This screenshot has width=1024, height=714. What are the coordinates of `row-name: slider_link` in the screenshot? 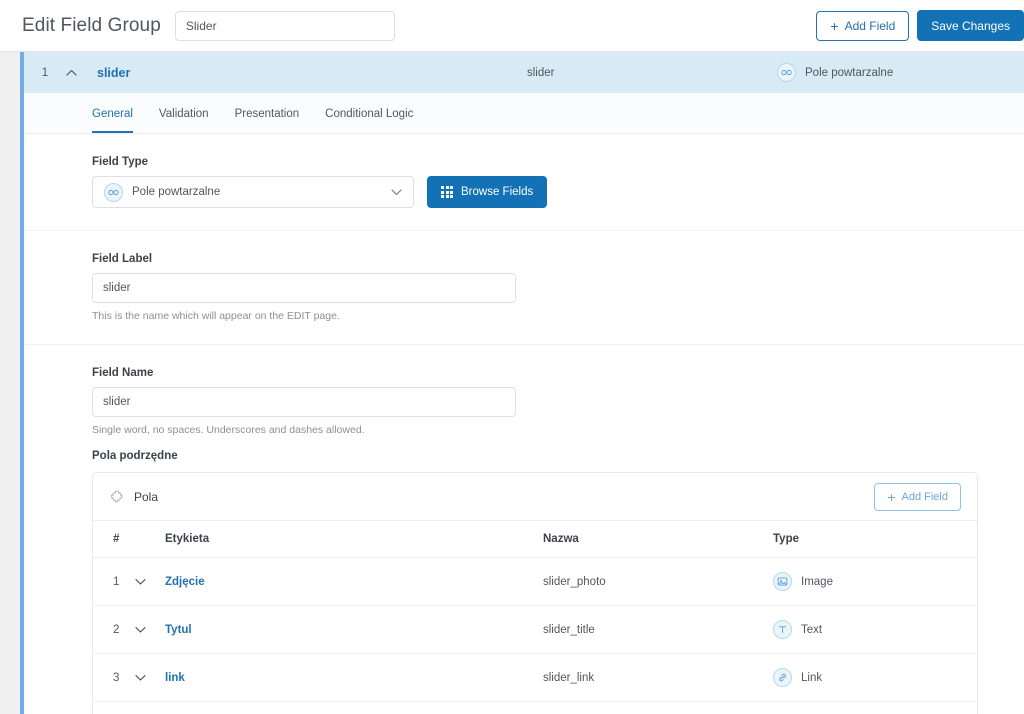 It's located at (658, 677).